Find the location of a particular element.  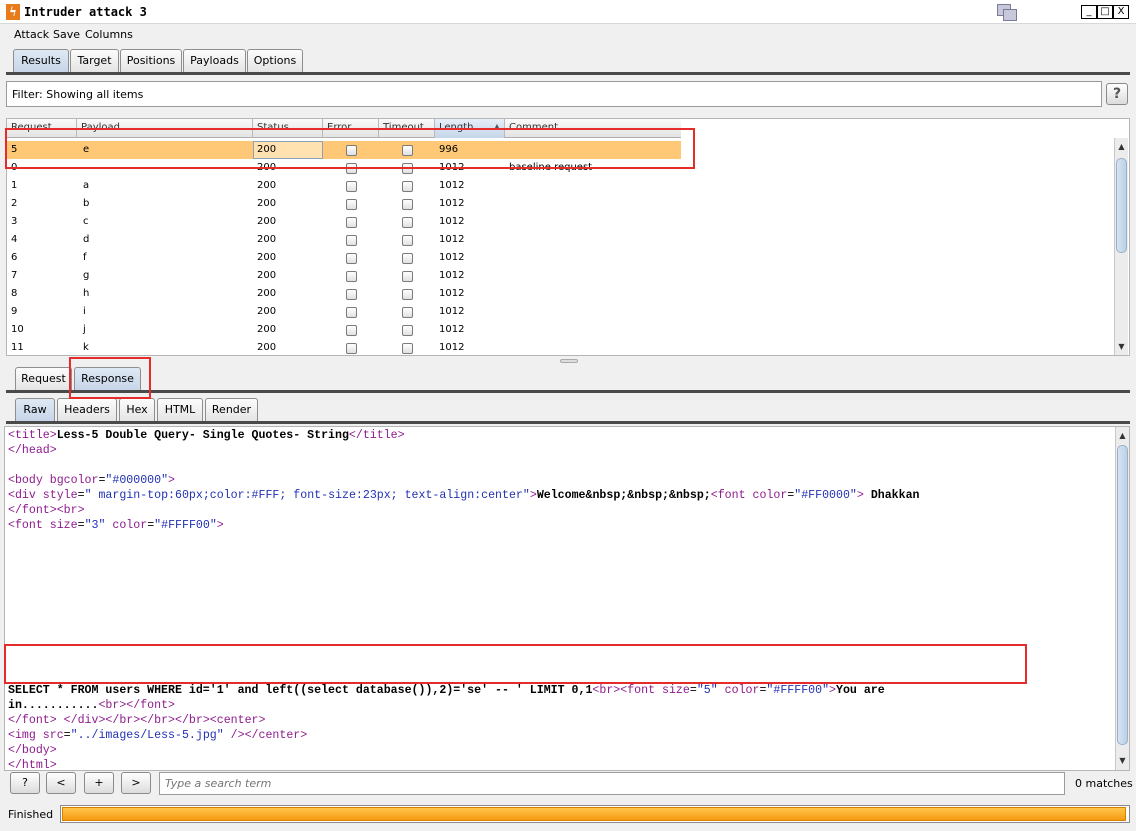

code-token: <title> is located at coordinates (32, 435).